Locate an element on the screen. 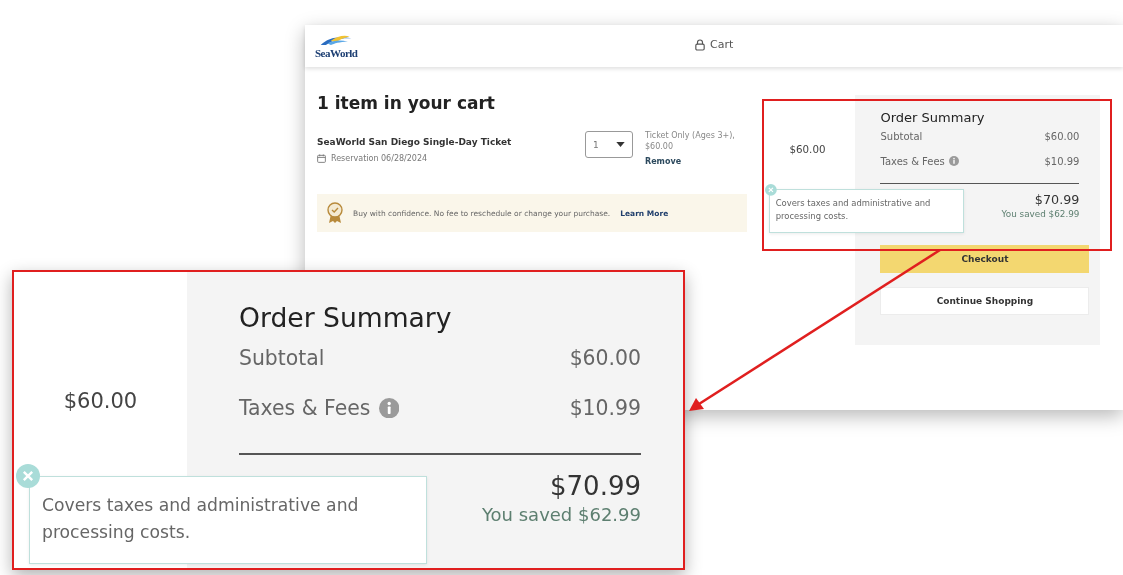 This screenshot has width=1123, height=575. calendar-icon is located at coordinates (321, 158).